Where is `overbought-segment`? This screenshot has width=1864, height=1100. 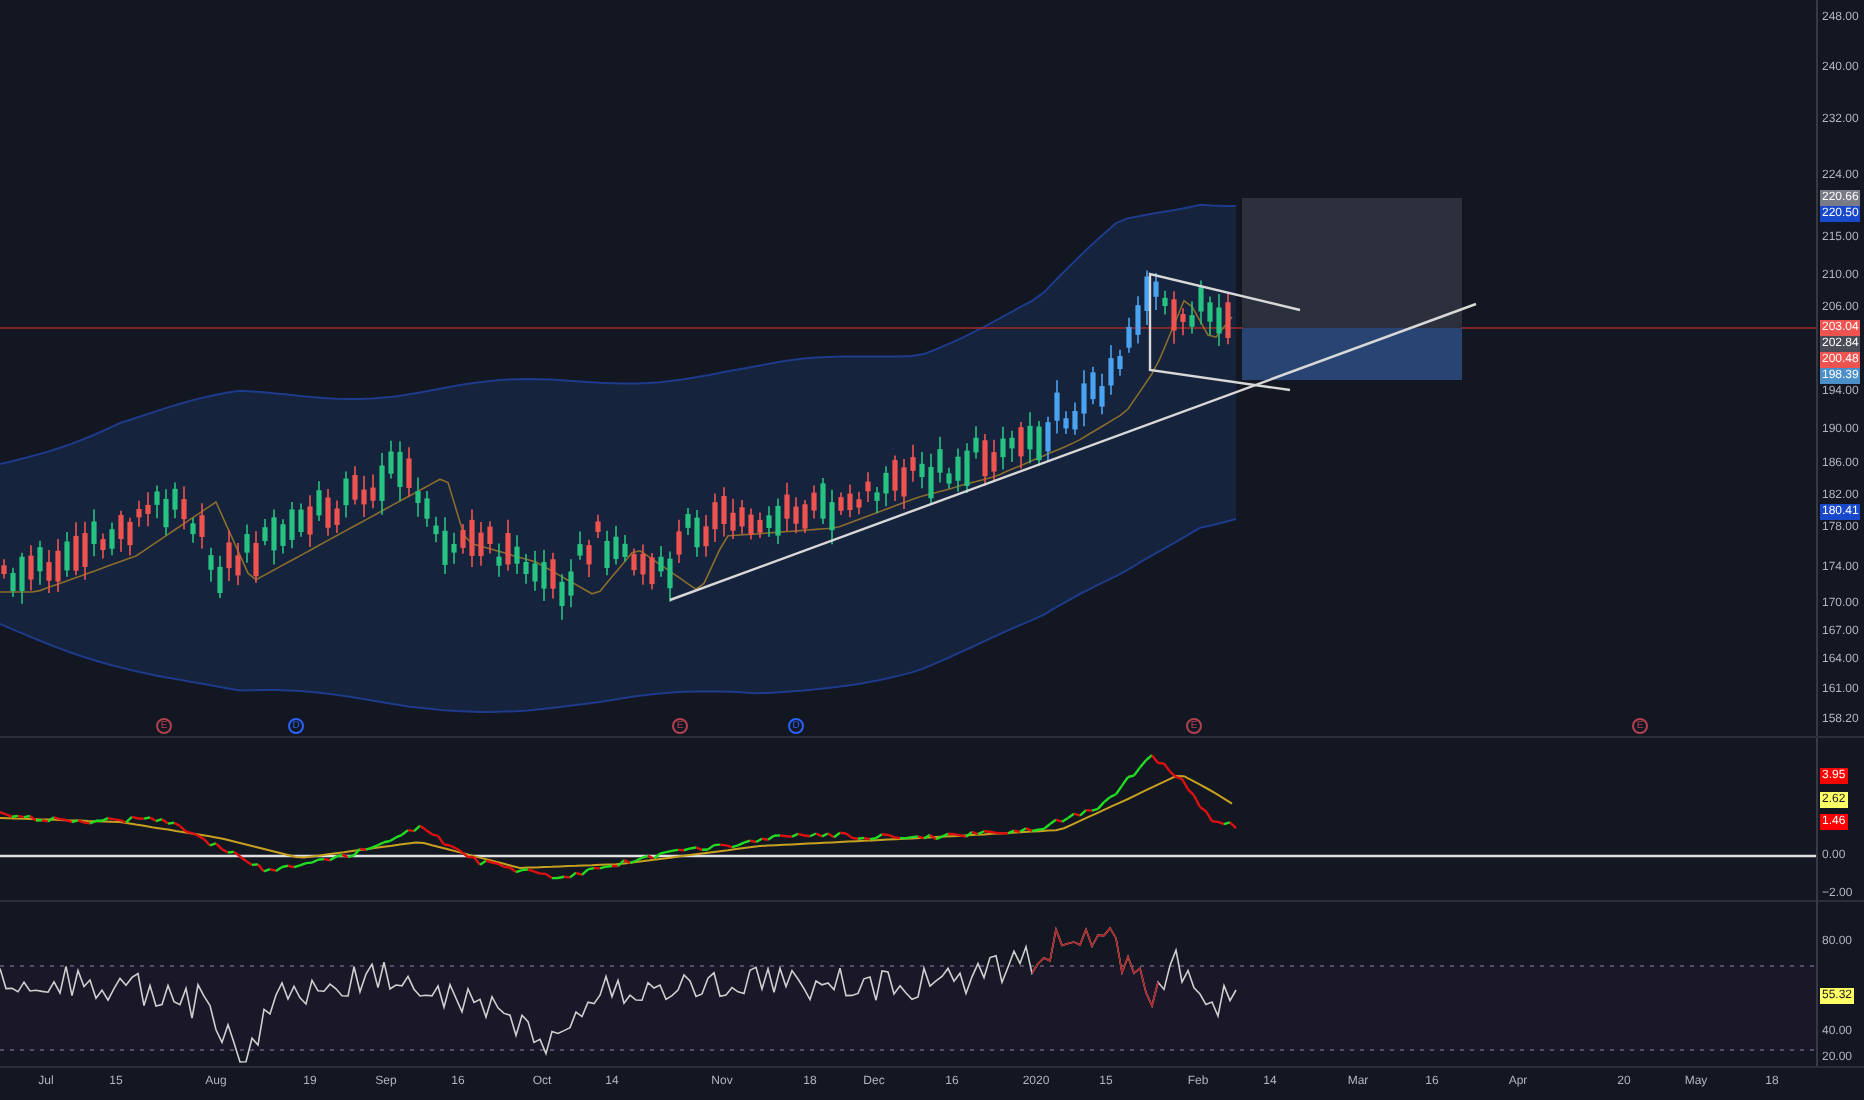
overbought-segment is located at coordinates (1095, 967).